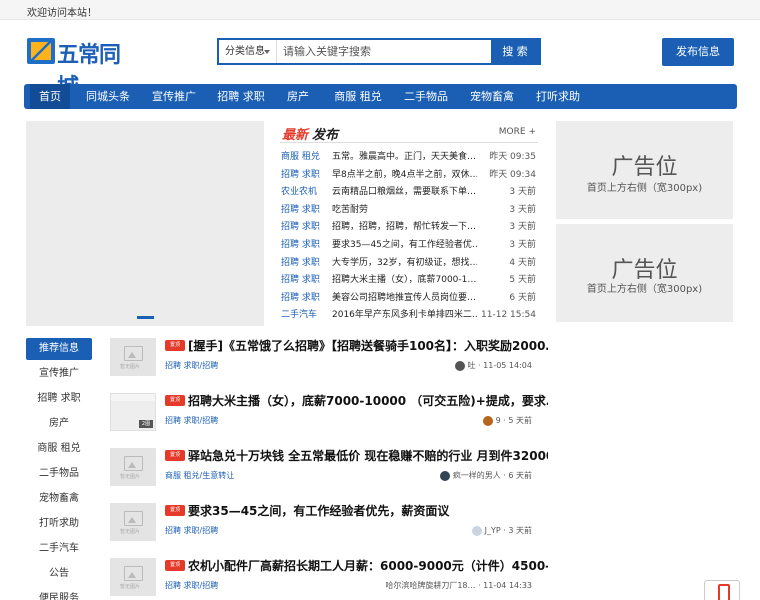 The width and height of the screenshot is (760, 600). I want to click on latest-row: 招聘 求职 招聘大米主播（女），底薪7000-1… 5 天前, so click(409, 280).